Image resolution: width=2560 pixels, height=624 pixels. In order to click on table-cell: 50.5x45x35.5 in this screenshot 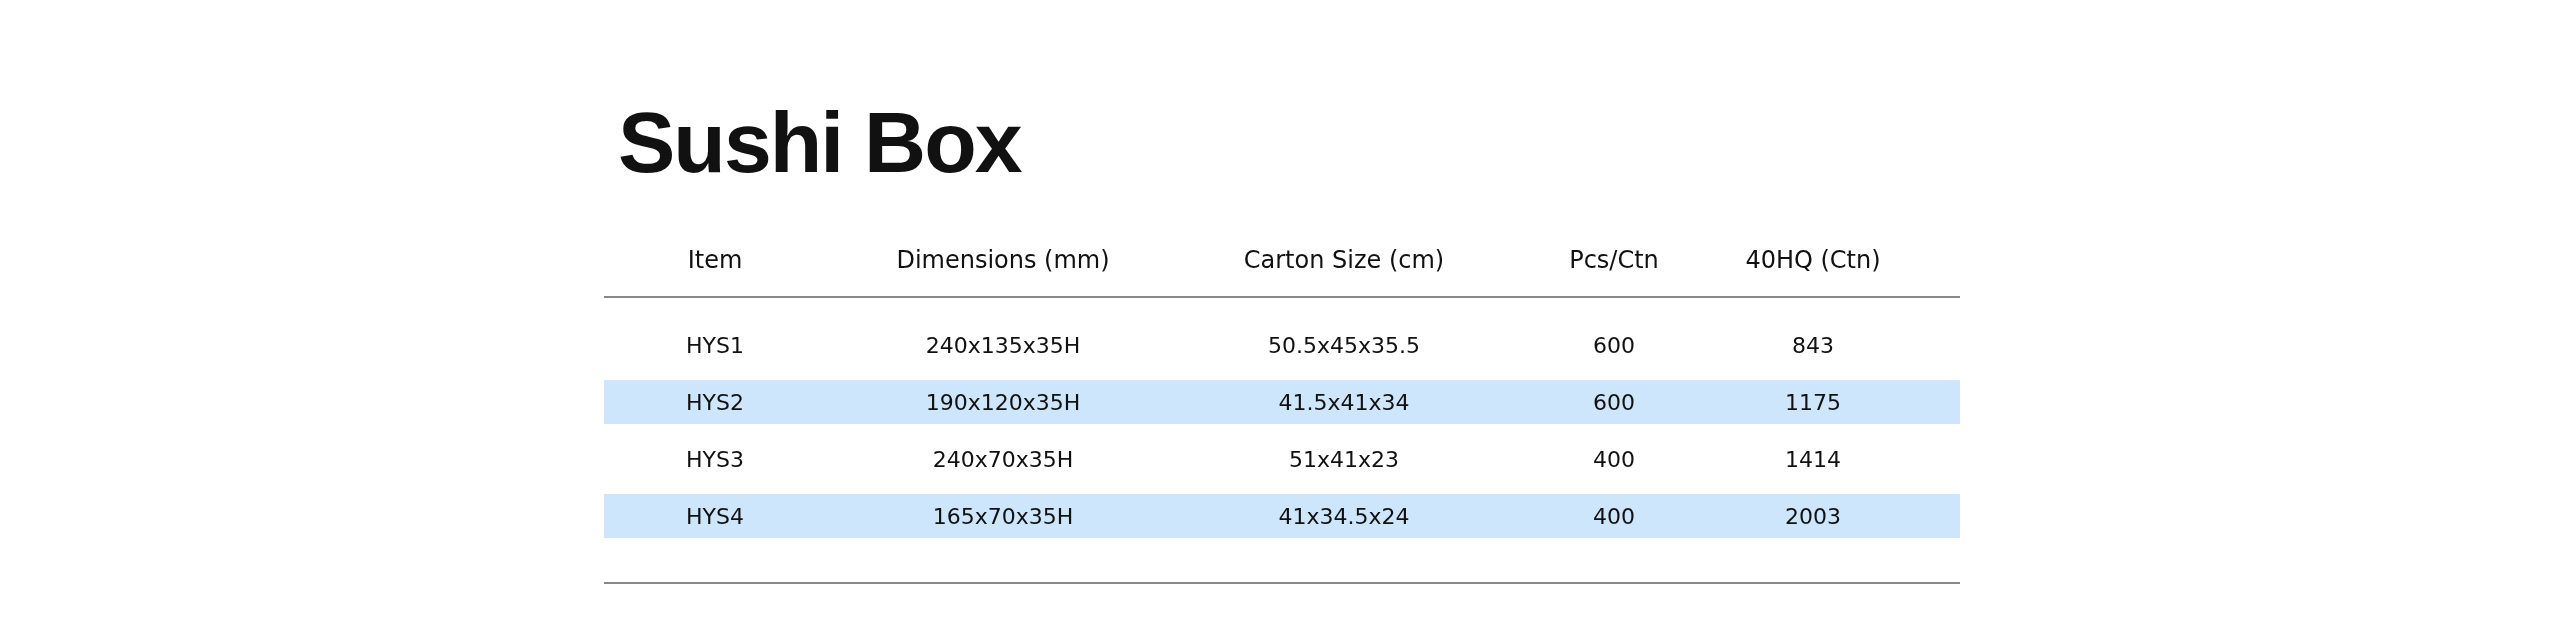, I will do `click(1344, 345)`.